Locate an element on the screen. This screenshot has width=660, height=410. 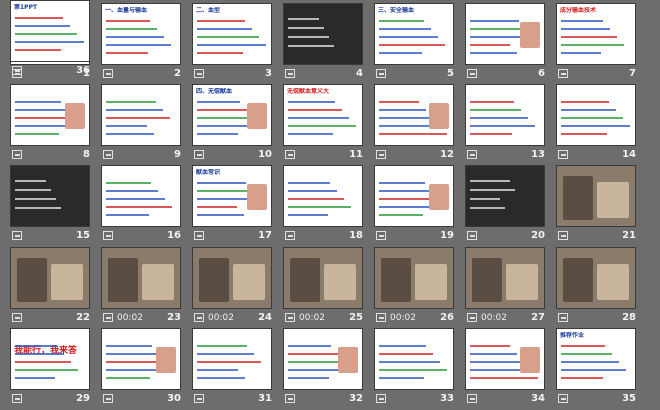
slide-thumbnail-22: 22 is located at coordinates (50, 286).